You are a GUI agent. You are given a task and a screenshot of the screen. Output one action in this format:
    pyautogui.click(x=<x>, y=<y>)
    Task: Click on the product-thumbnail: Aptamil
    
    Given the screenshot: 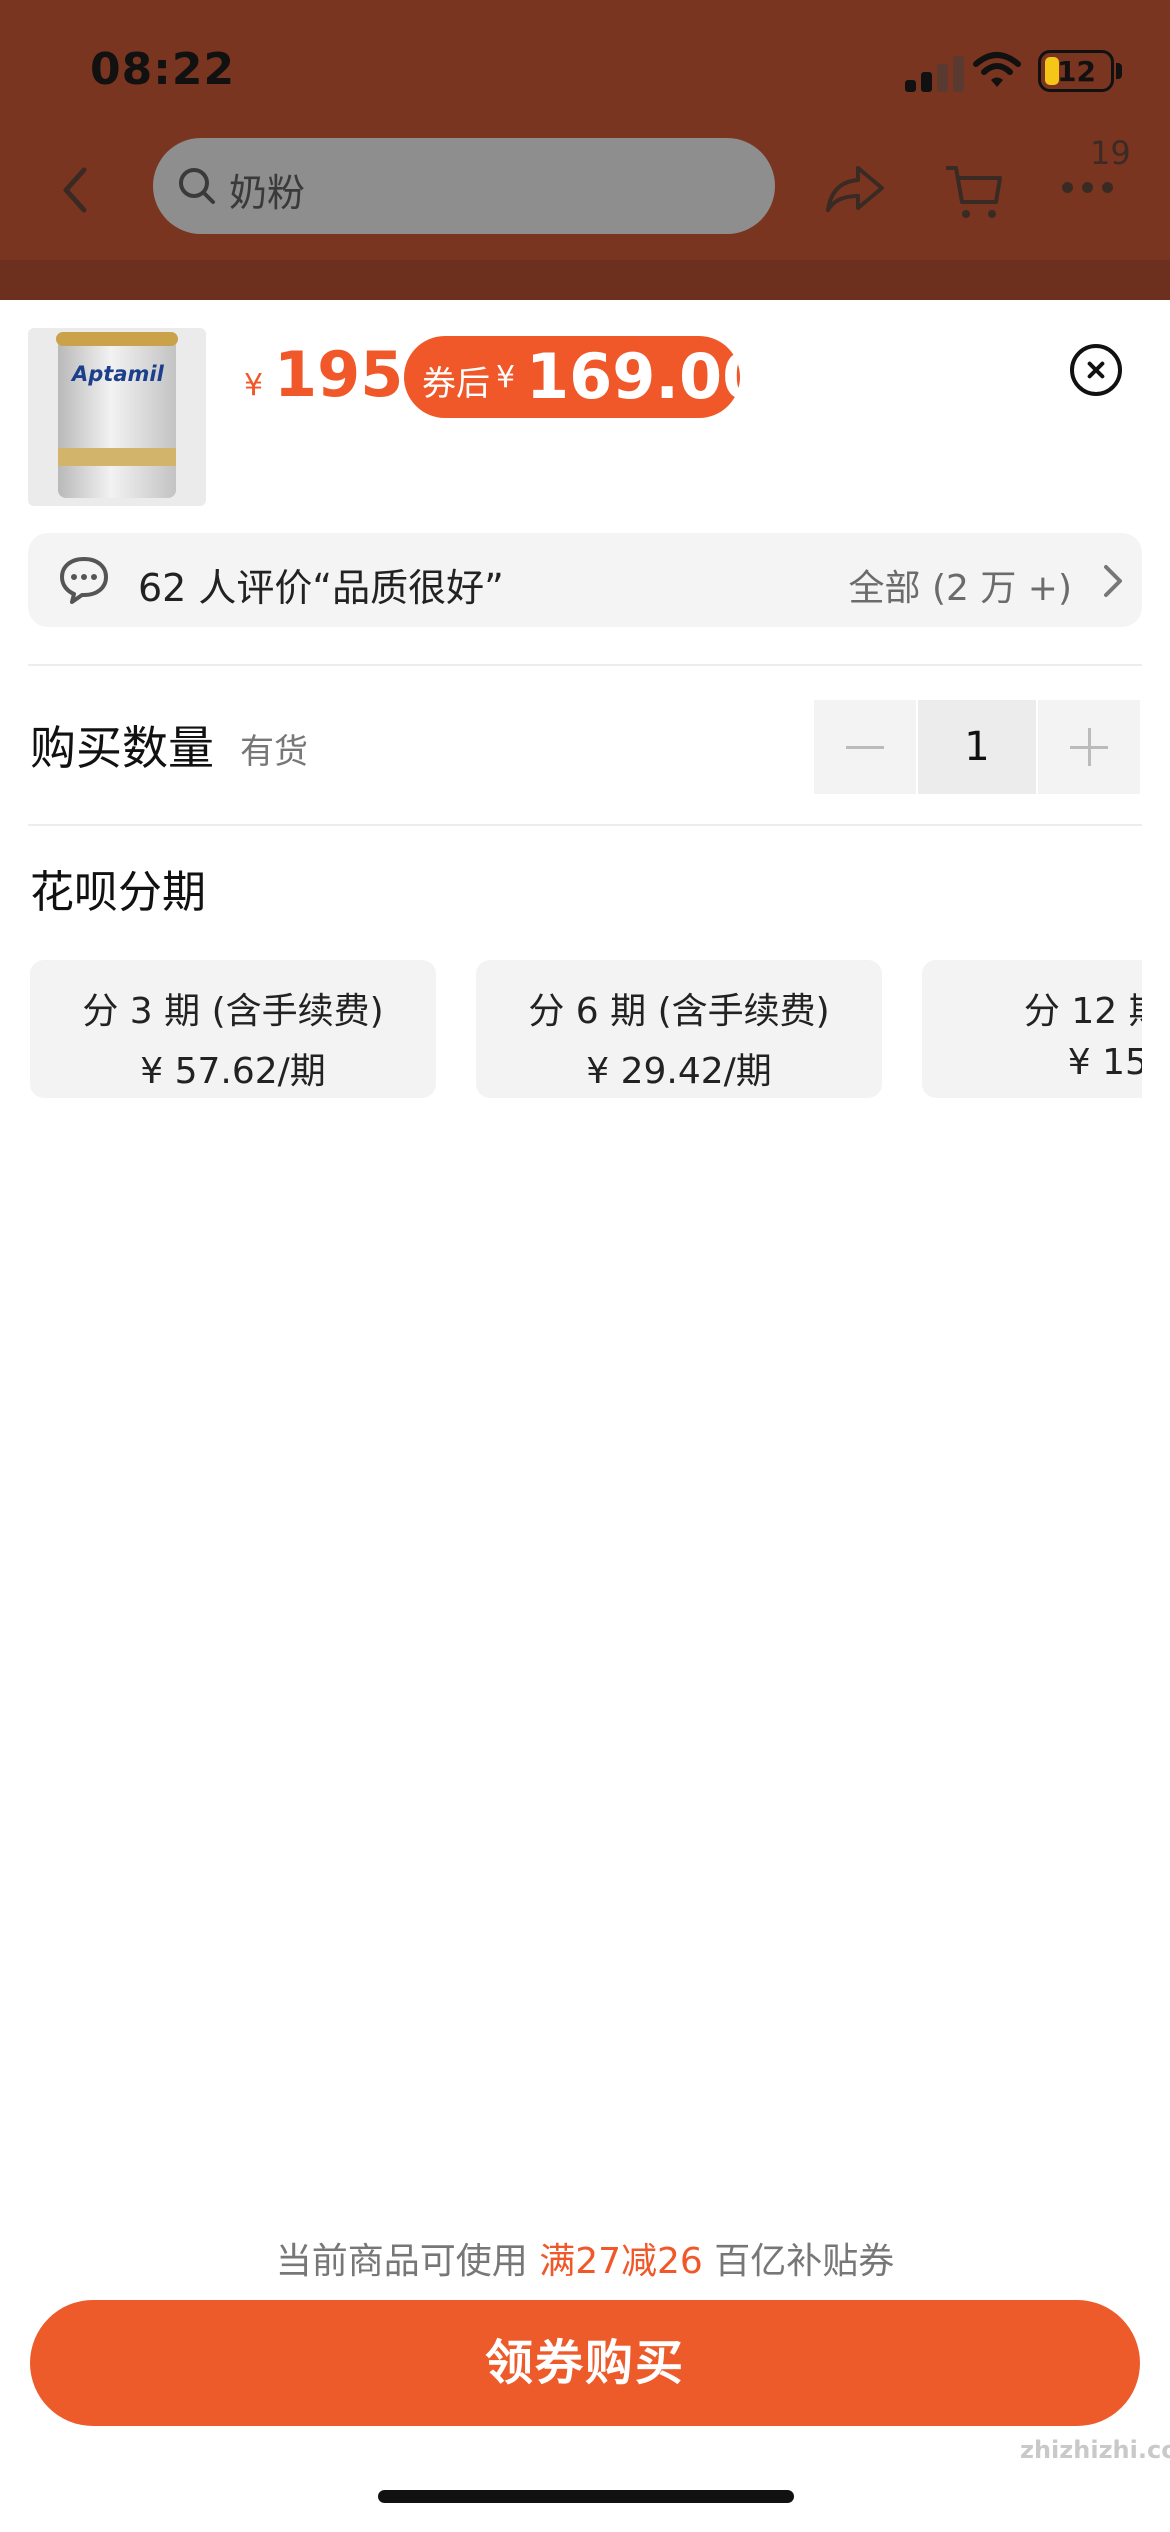 What is the action you would take?
    pyautogui.click(x=117, y=417)
    